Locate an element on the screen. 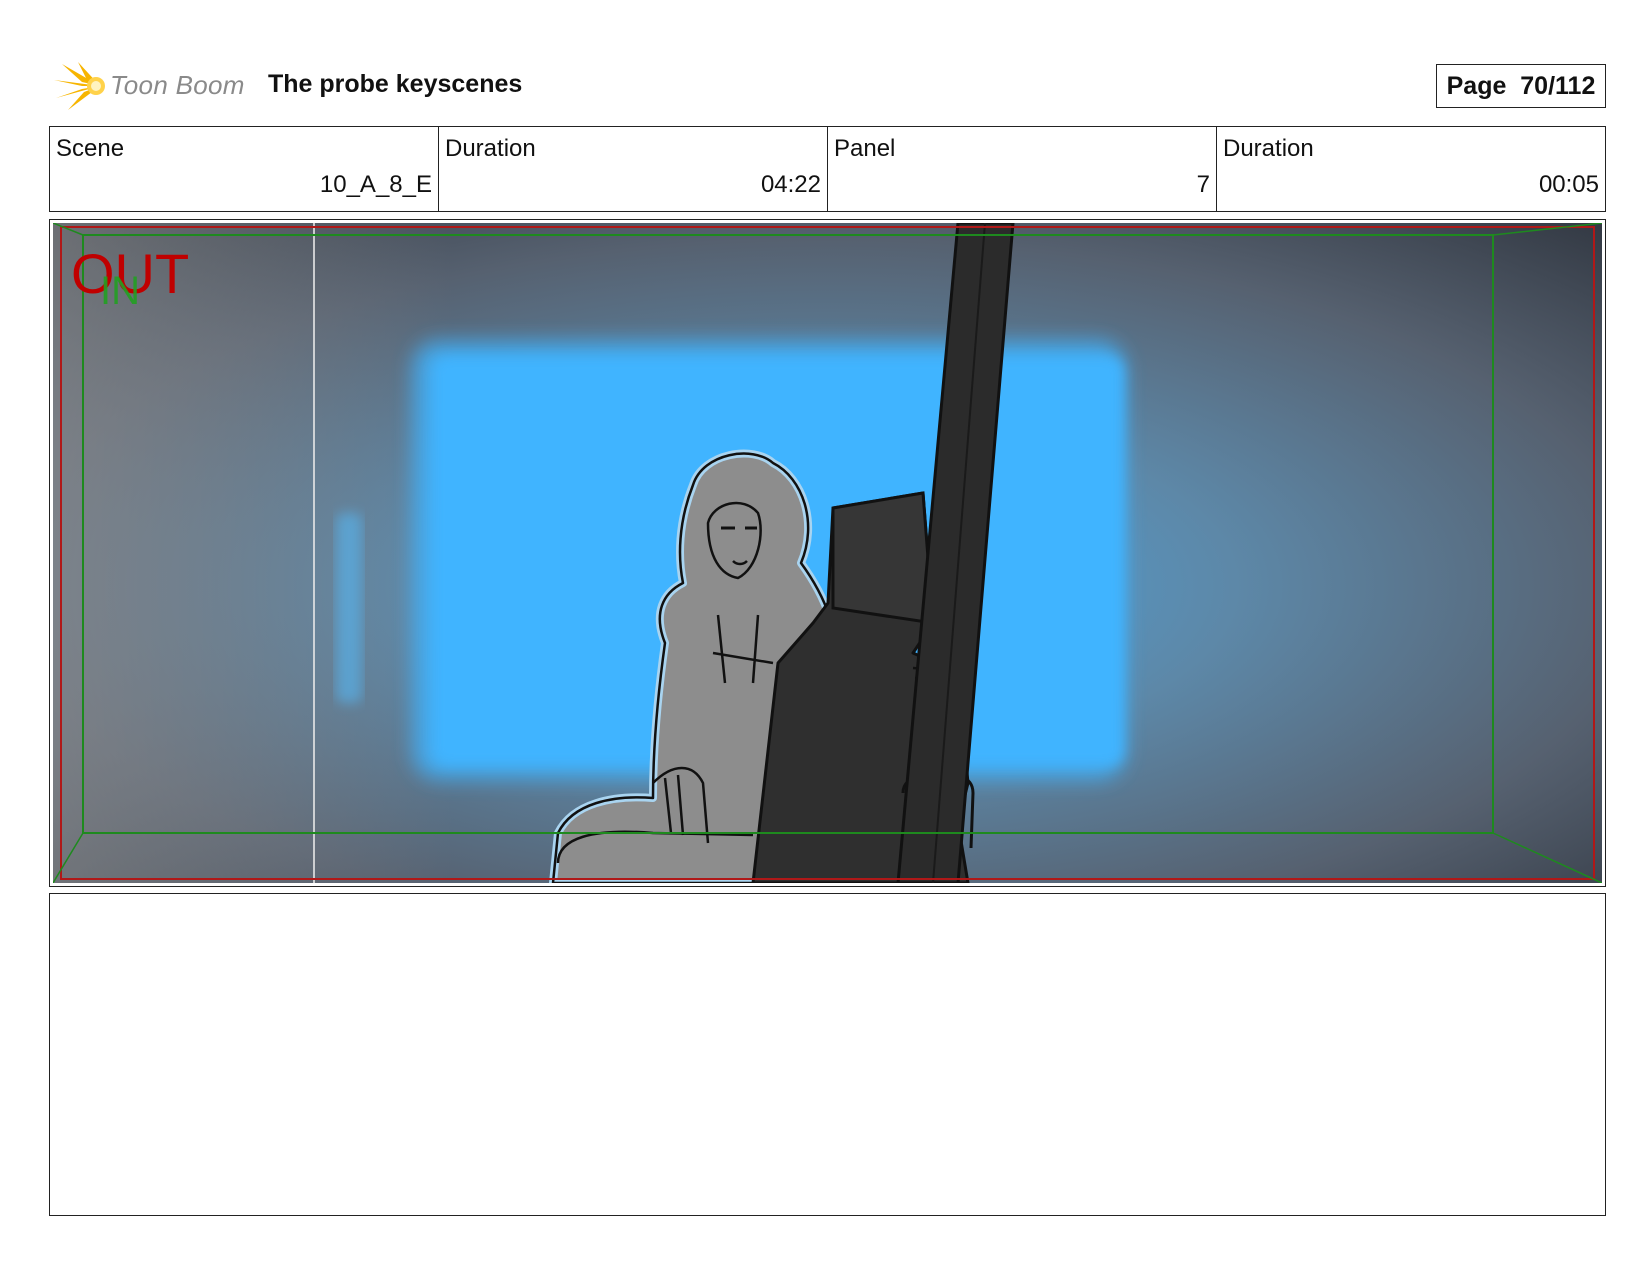 The height and width of the screenshot is (1284, 1650). page-label: Page is located at coordinates (1476, 86).